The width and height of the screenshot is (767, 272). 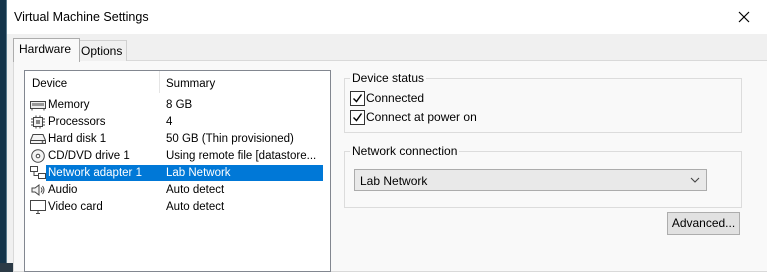 What do you see at coordinates (169, 122) in the screenshot?
I see `device-summary: 4` at bounding box center [169, 122].